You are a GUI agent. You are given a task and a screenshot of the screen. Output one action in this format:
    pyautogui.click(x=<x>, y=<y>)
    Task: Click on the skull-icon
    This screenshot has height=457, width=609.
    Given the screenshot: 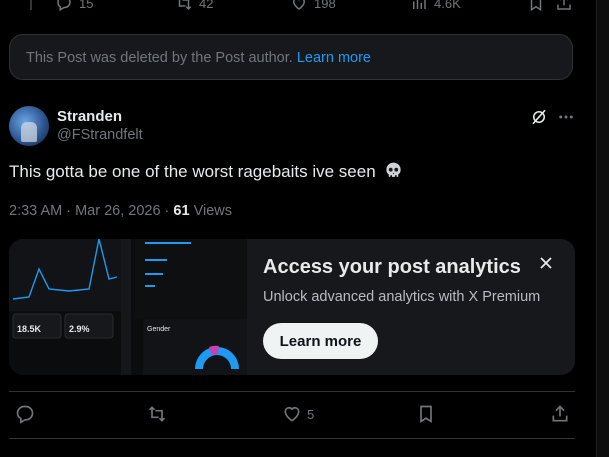 What is the action you would take?
    pyautogui.click(x=394, y=169)
    